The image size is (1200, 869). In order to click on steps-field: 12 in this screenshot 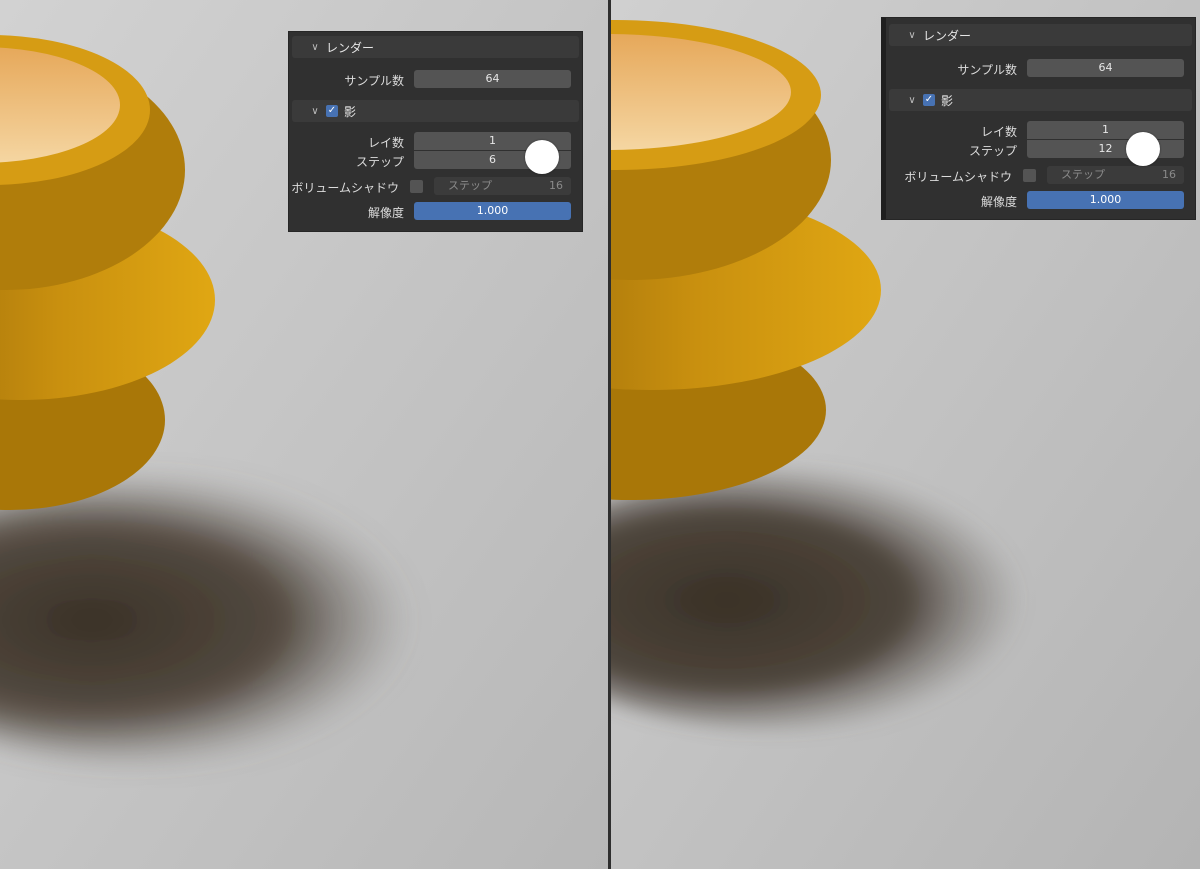, I will do `click(1105, 149)`.